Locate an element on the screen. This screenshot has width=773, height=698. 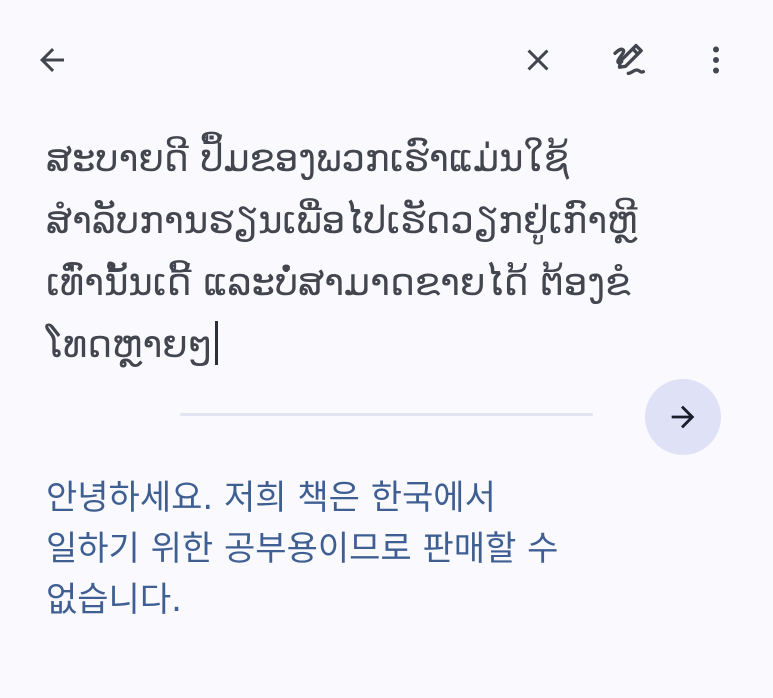
text-cursor is located at coordinates (216, 343).